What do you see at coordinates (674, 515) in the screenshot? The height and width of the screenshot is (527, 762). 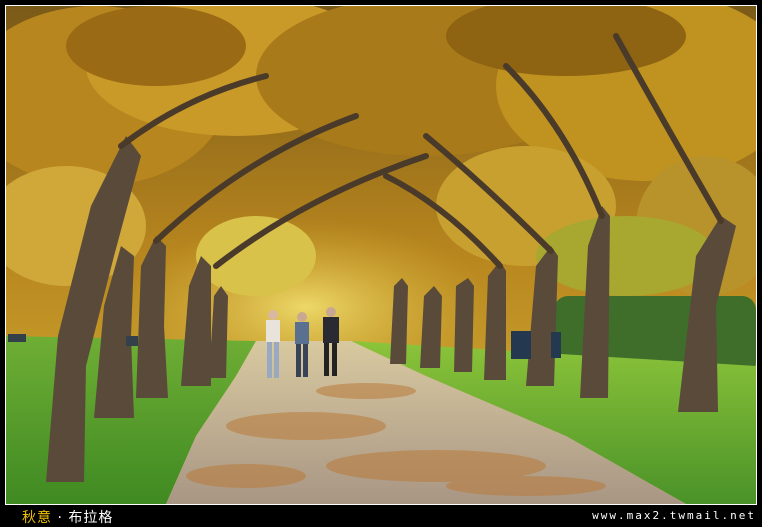 I see `caption-website: www.max2.twmail.net` at bounding box center [674, 515].